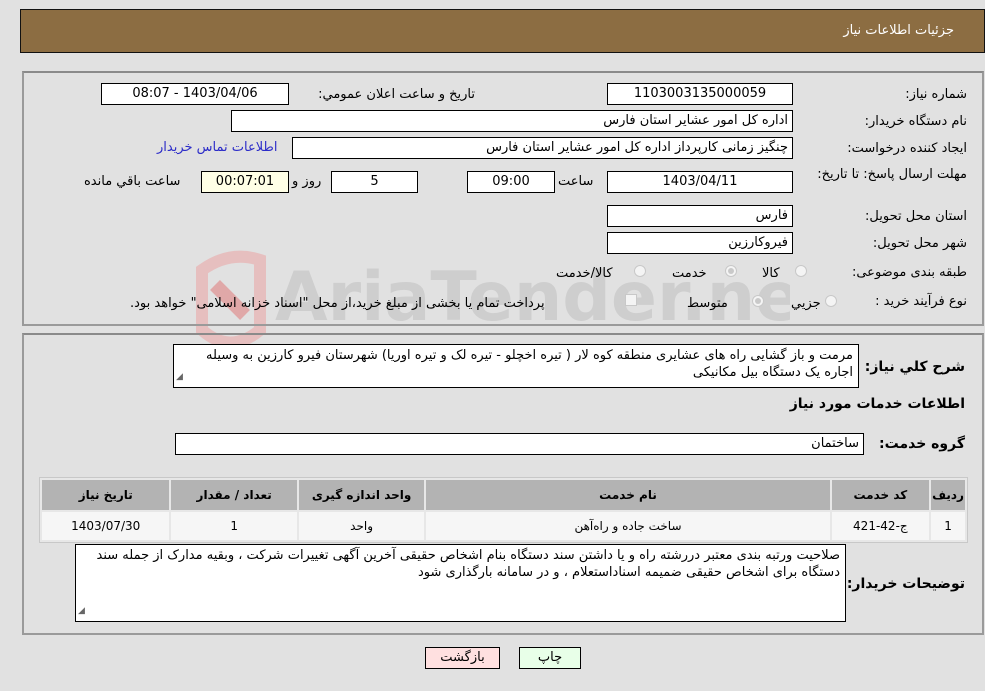  I want to click on remaining-time-label: ساعت باقي مانده, so click(132, 181).